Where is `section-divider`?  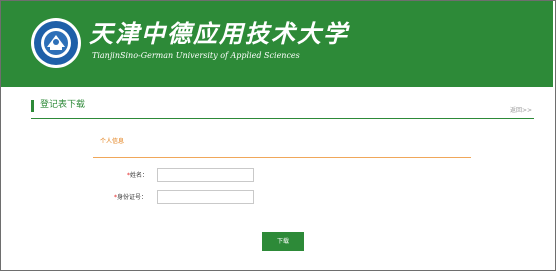
section-divider is located at coordinates (282, 118).